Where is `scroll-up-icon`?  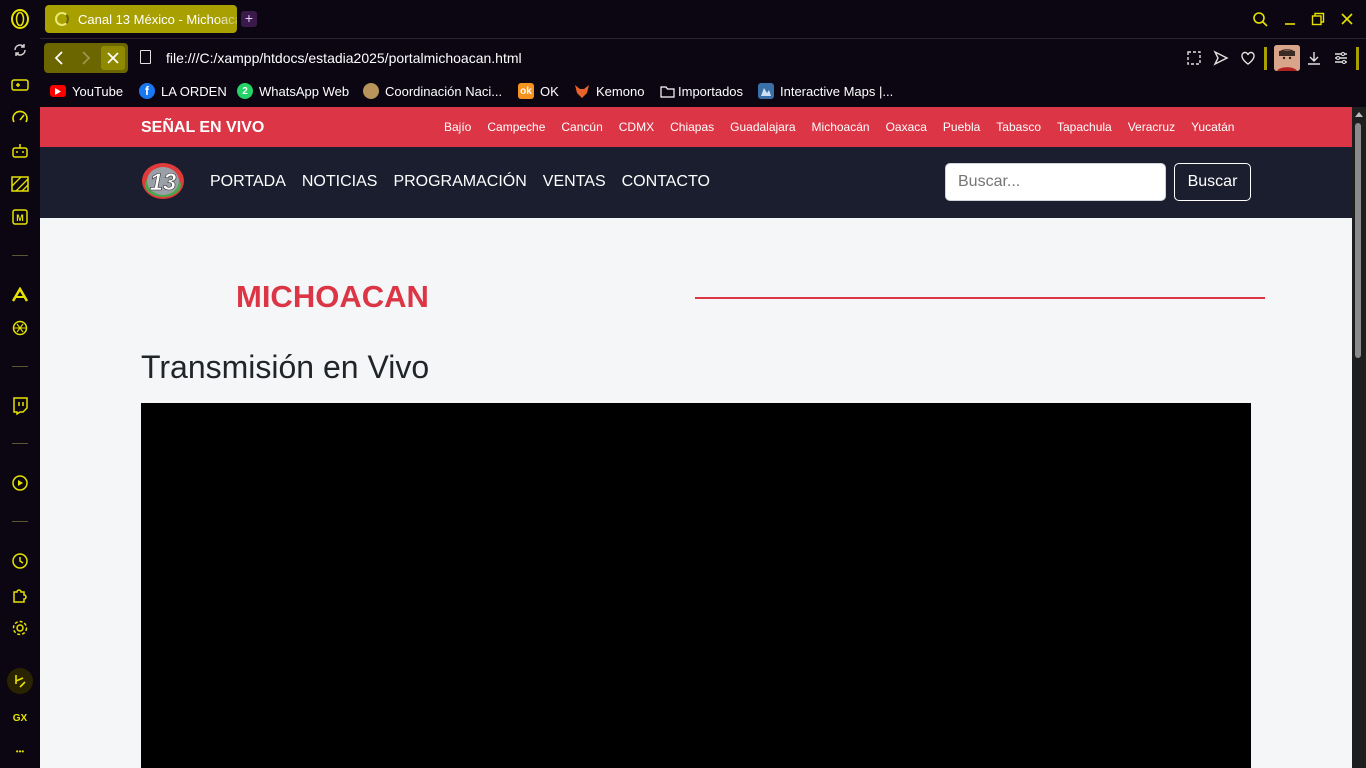
scroll-up-icon is located at coordinates (1359, 114).